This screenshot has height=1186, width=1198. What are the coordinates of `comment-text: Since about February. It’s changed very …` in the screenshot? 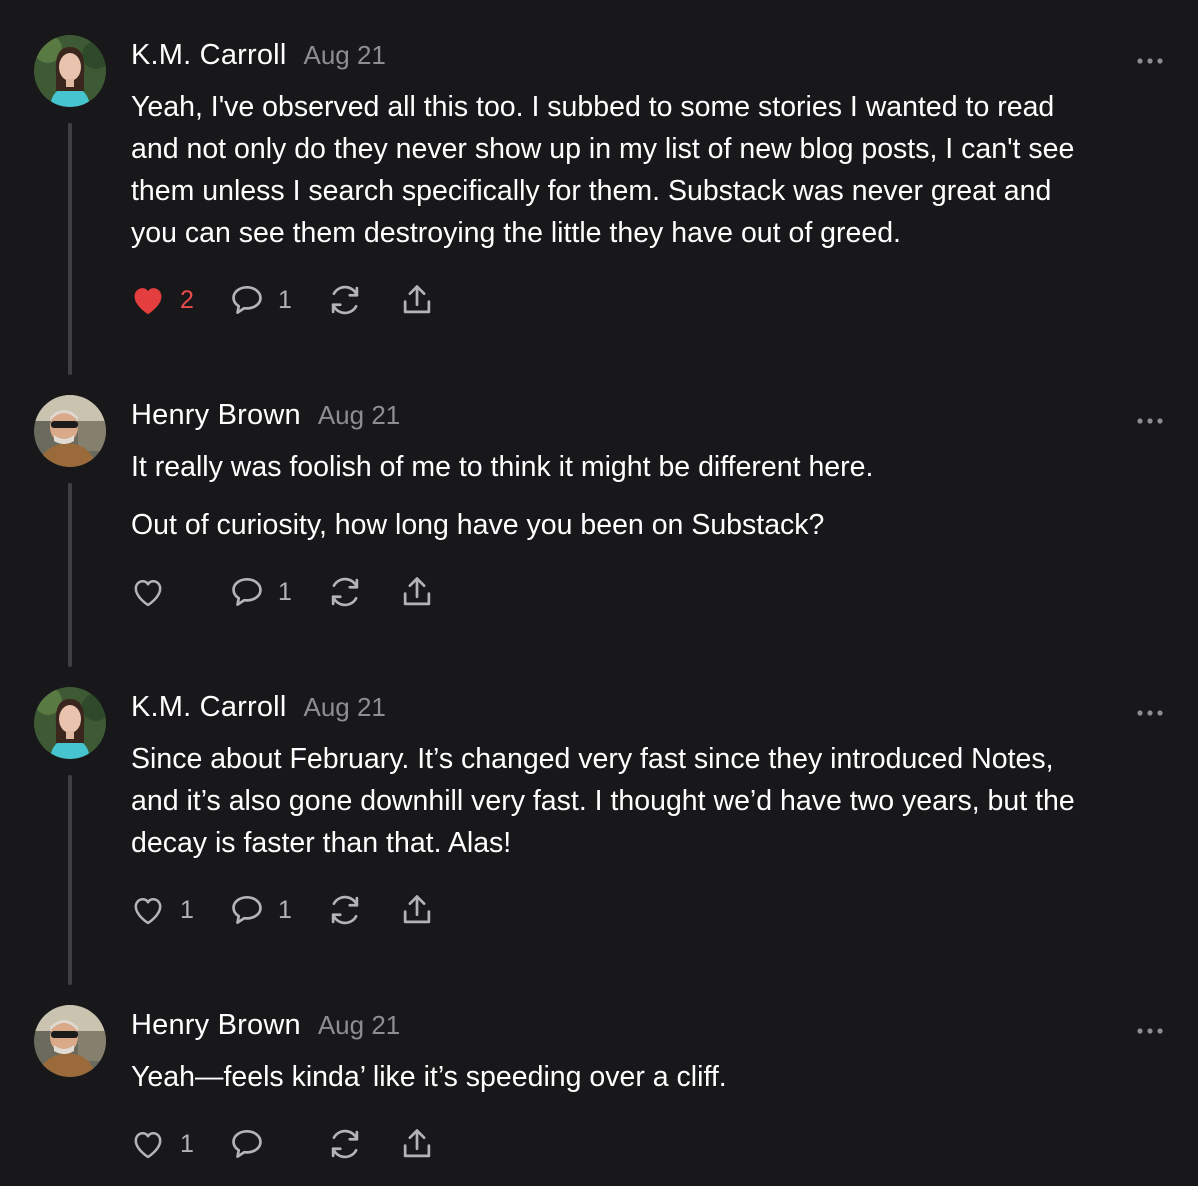 It's located at (603, 801).